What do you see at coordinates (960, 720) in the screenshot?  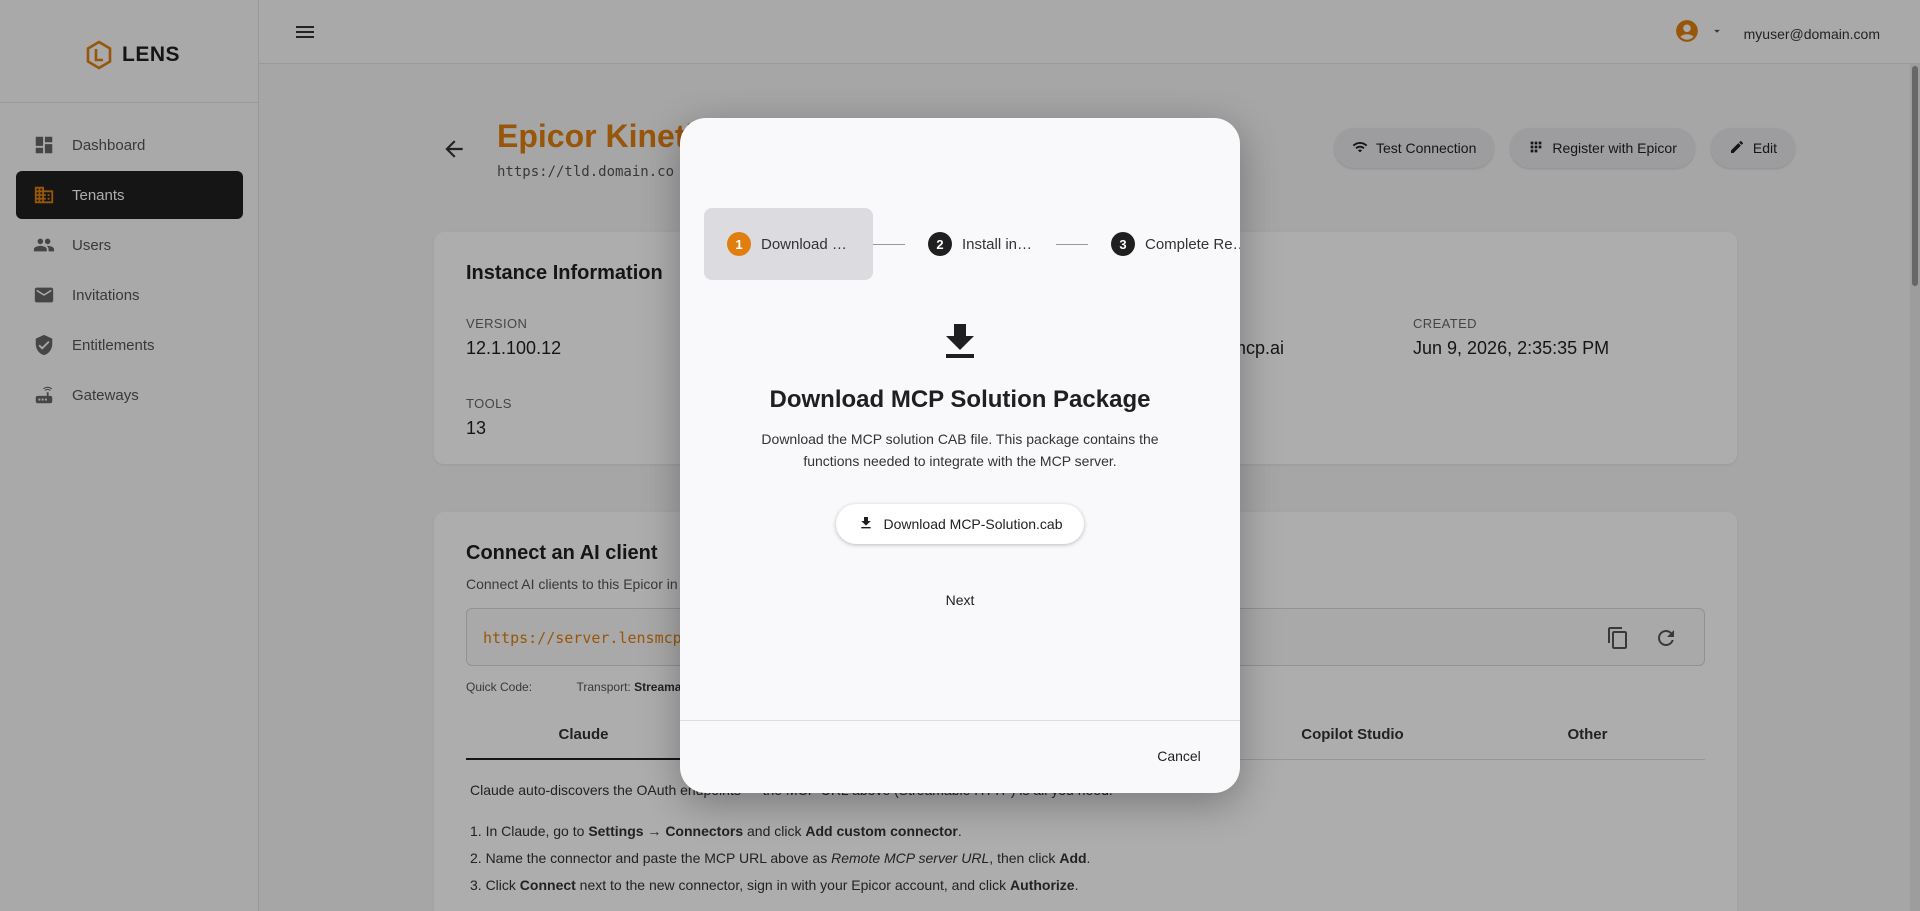 I see `dialog-divider` at bounding box center [960, 720].